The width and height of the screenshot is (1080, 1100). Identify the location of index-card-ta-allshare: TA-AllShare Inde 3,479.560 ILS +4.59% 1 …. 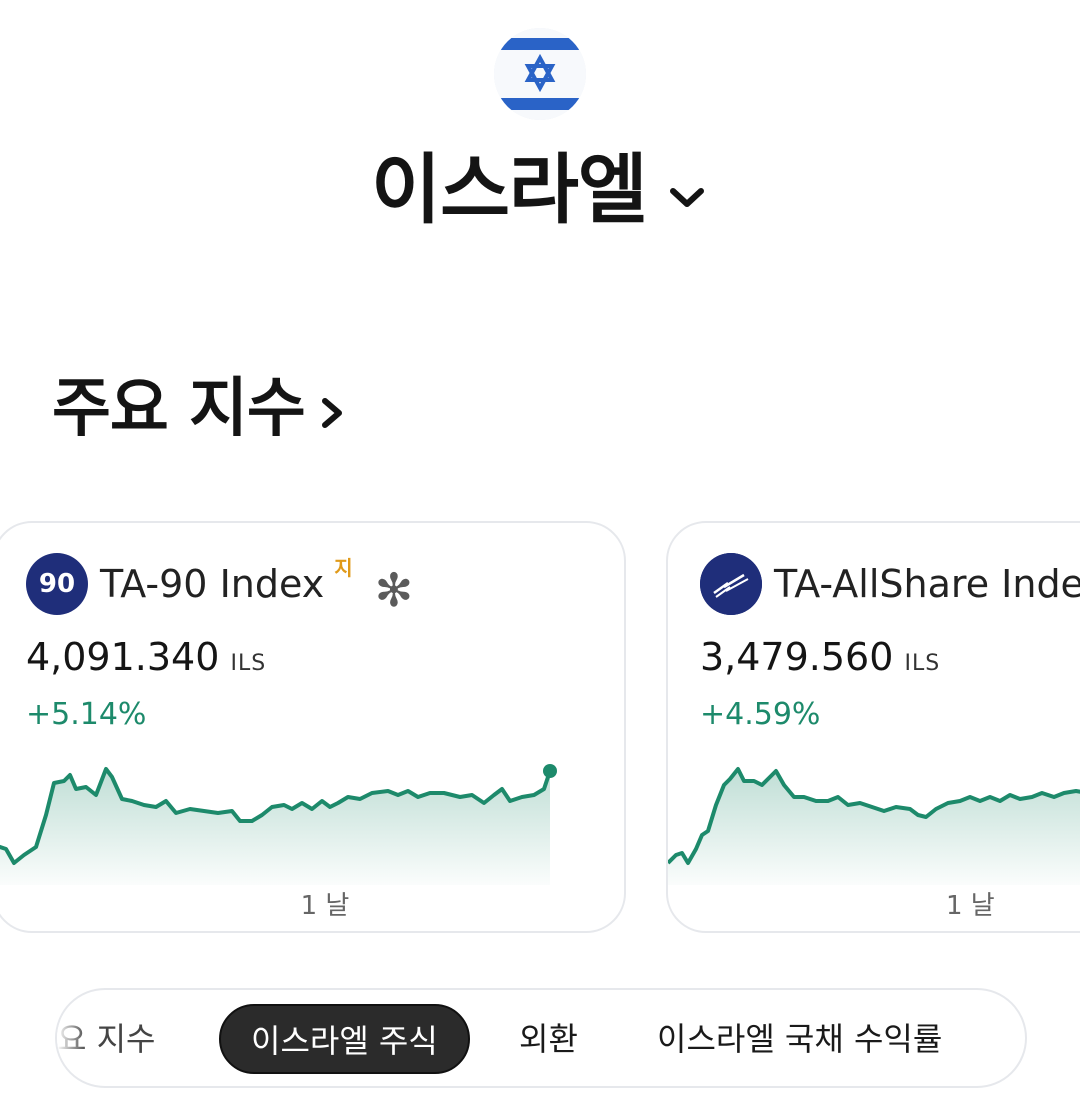
(873, 727).